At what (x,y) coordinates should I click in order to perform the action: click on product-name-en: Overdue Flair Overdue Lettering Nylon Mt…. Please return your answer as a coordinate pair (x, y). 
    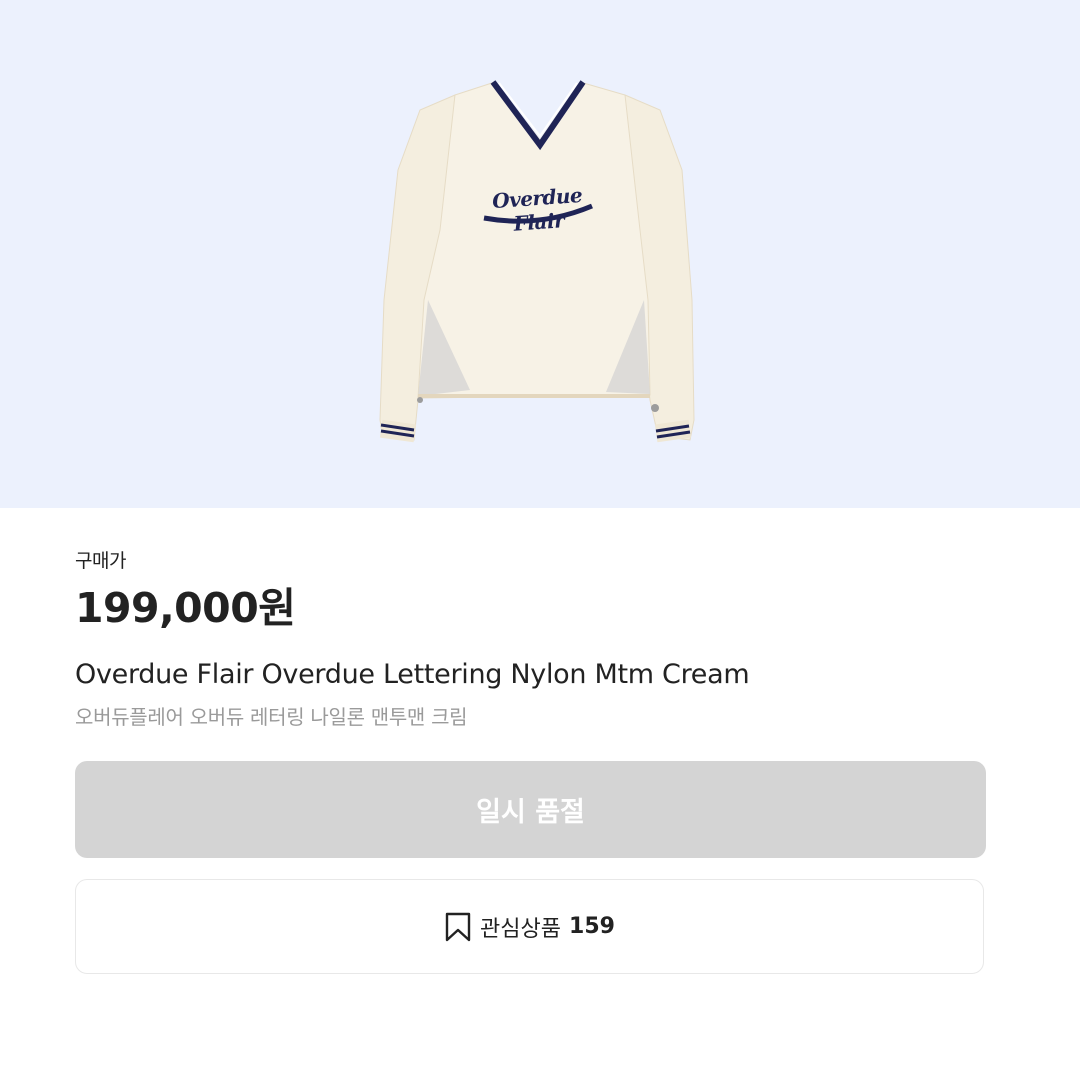
    Looking at the image, I should click on (412, 674).